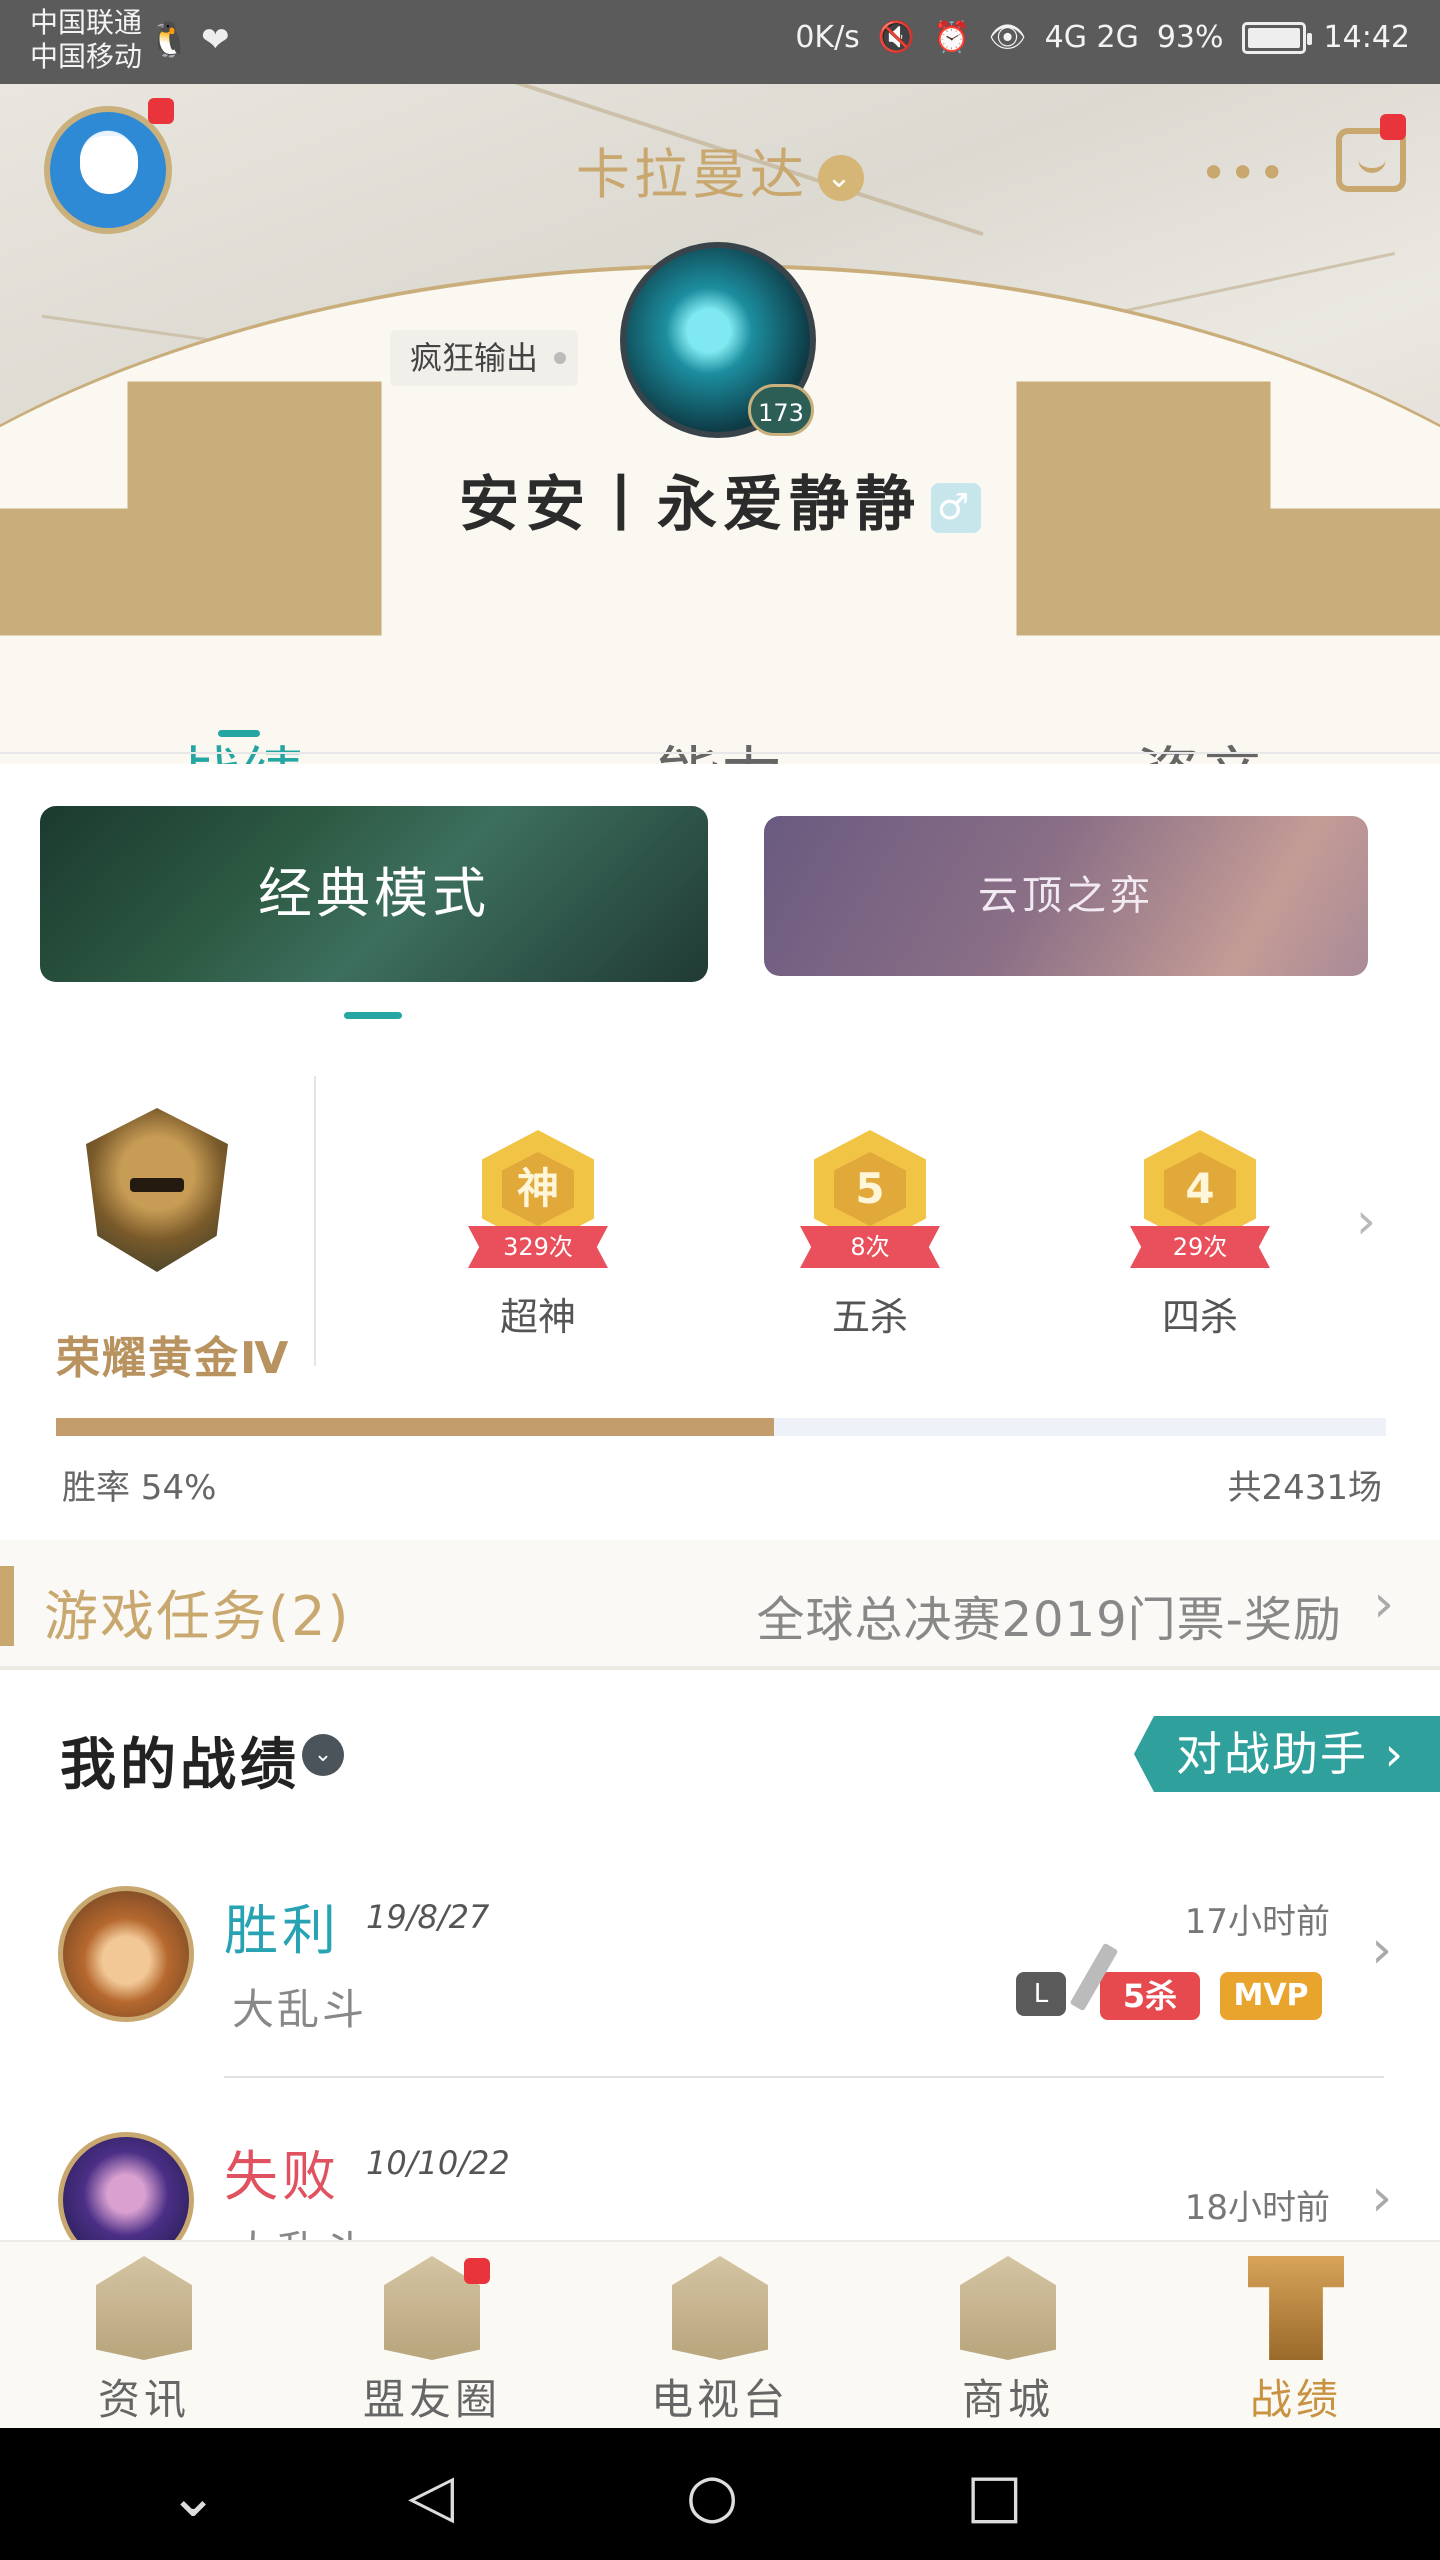 The image size is (1440, 2560). What do you see at coordinates (896, 37) in the screenshot?
I see `mute-icon: 🔇` at bounding box center [896, 37].